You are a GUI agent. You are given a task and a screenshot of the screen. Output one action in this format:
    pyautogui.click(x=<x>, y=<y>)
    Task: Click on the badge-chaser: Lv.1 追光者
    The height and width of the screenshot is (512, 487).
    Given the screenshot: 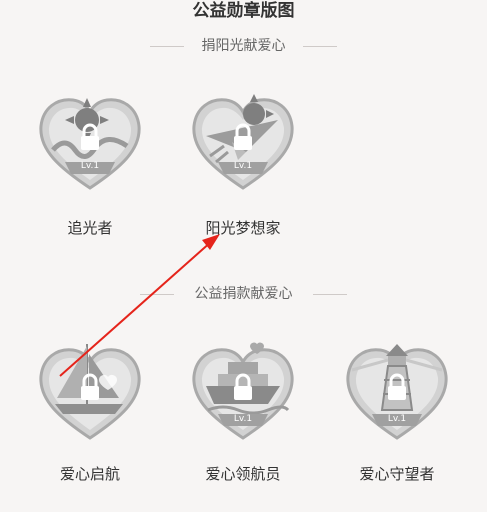 What is the action you would take?
    pyautogui.click(x=90, y=163)
    